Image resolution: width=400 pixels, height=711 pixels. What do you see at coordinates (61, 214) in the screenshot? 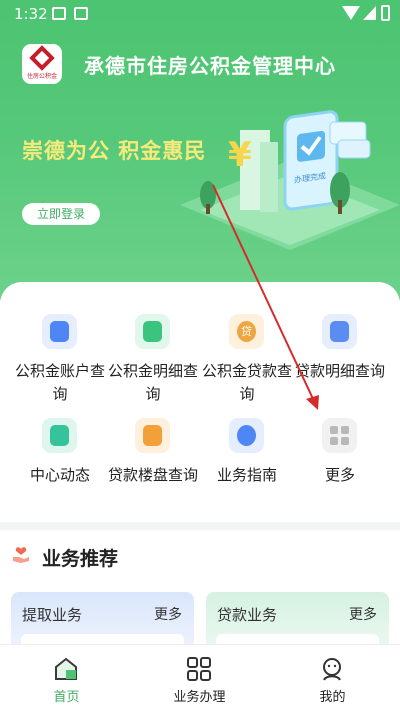
I see `login-button: 立即登录` at bounding box center [61, 214].